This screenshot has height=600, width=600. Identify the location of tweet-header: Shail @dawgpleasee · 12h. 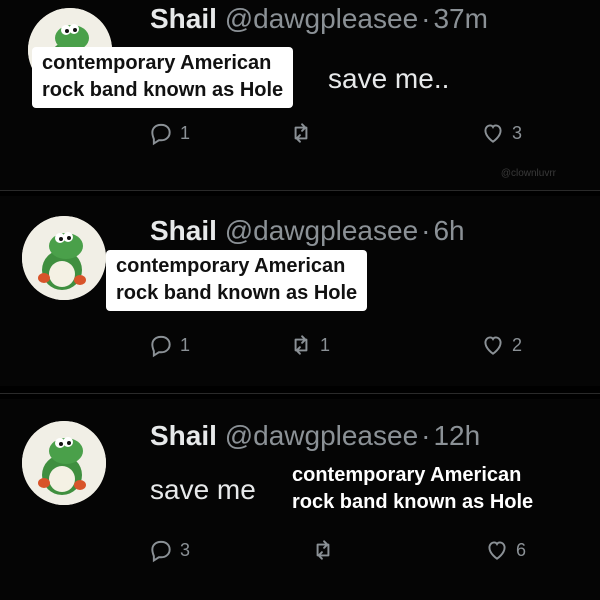
(315, 436).